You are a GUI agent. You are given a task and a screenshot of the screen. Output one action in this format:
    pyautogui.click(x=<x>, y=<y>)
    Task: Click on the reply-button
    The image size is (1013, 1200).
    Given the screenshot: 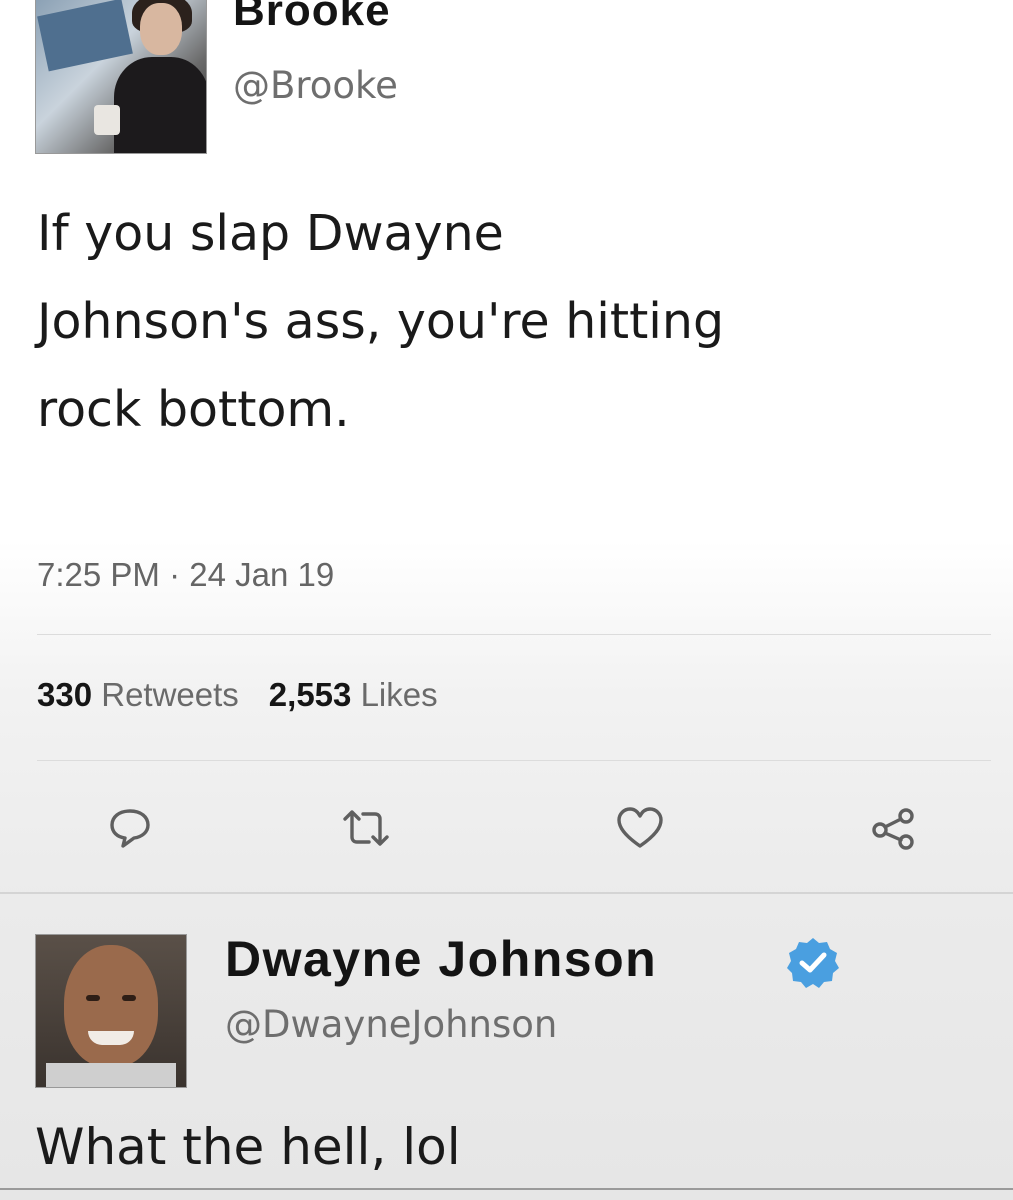 What is the action you would take?
    pyautogui.click(x=130, y=828)
    